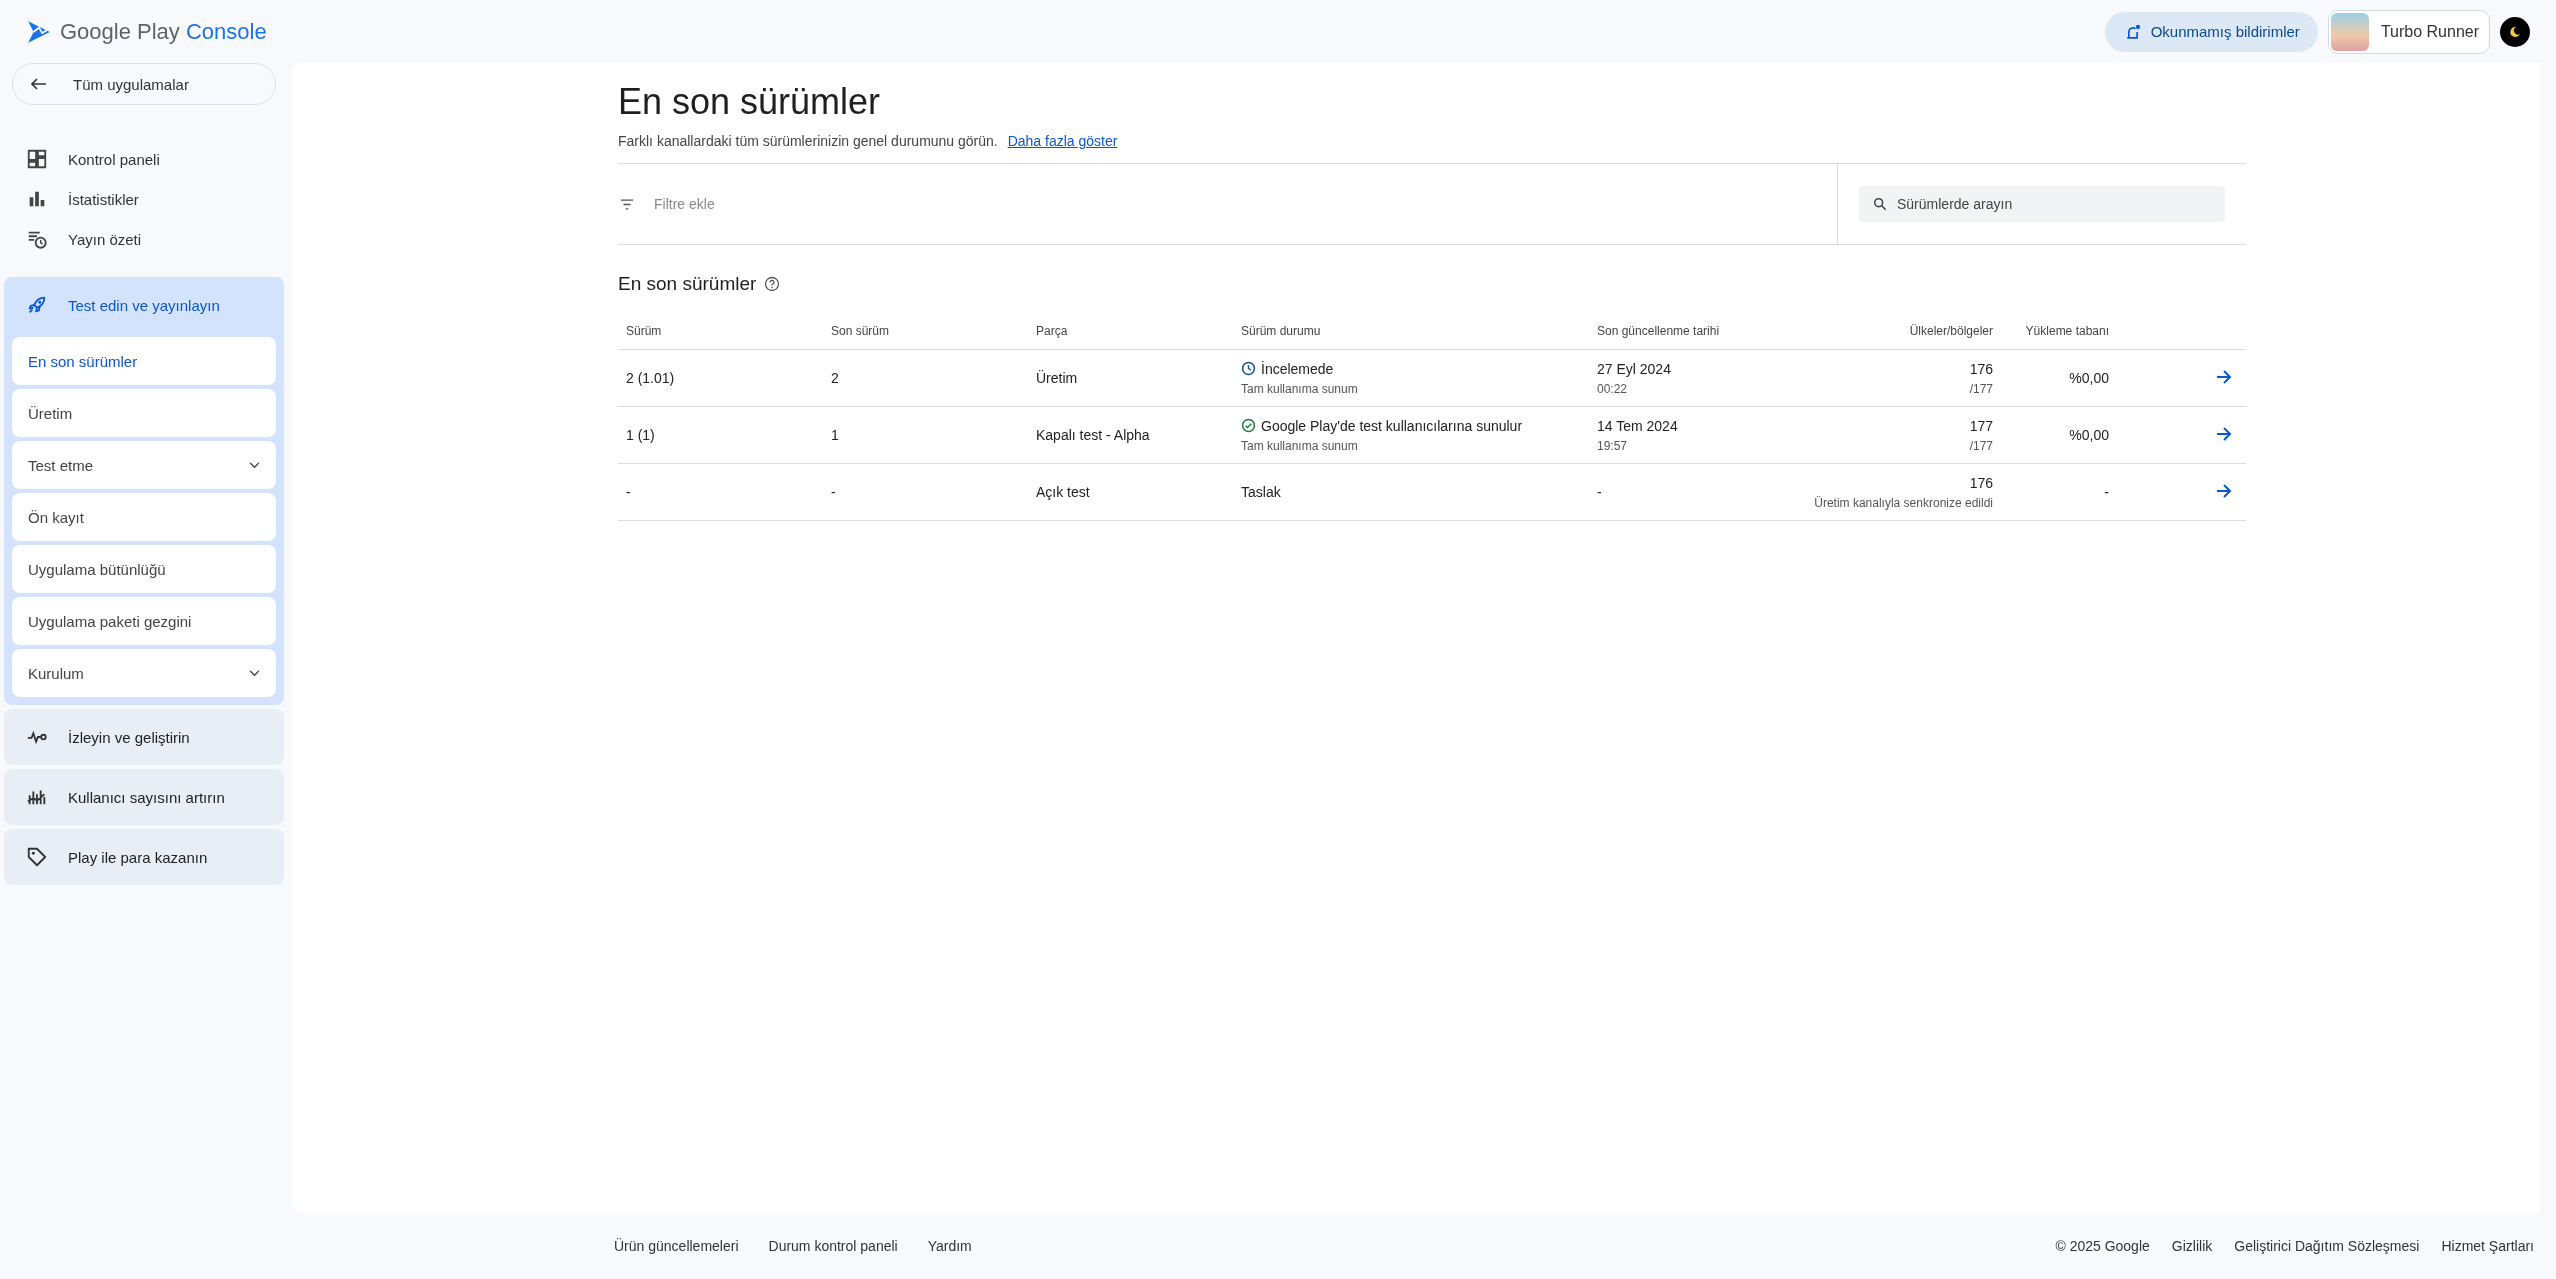  Describe the element at coordinates (144, 673) in the screenshot. I see `sidebar-subitem: Kurulum` at that location.